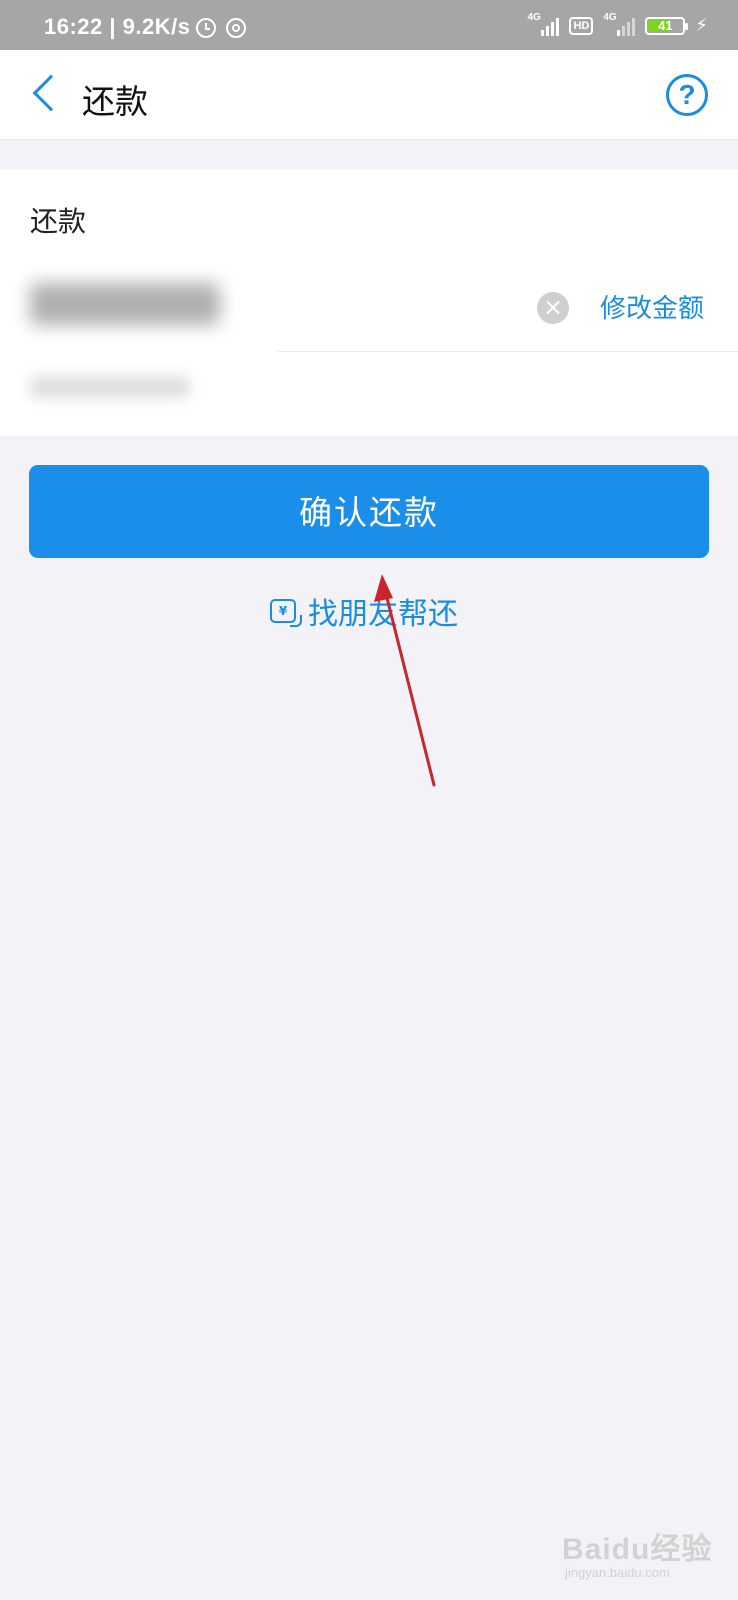  What do you see at coordinates (543, 24) in the screenshot?
I see `signal-strength-icon: 4G` at bounding box center [543, 24].